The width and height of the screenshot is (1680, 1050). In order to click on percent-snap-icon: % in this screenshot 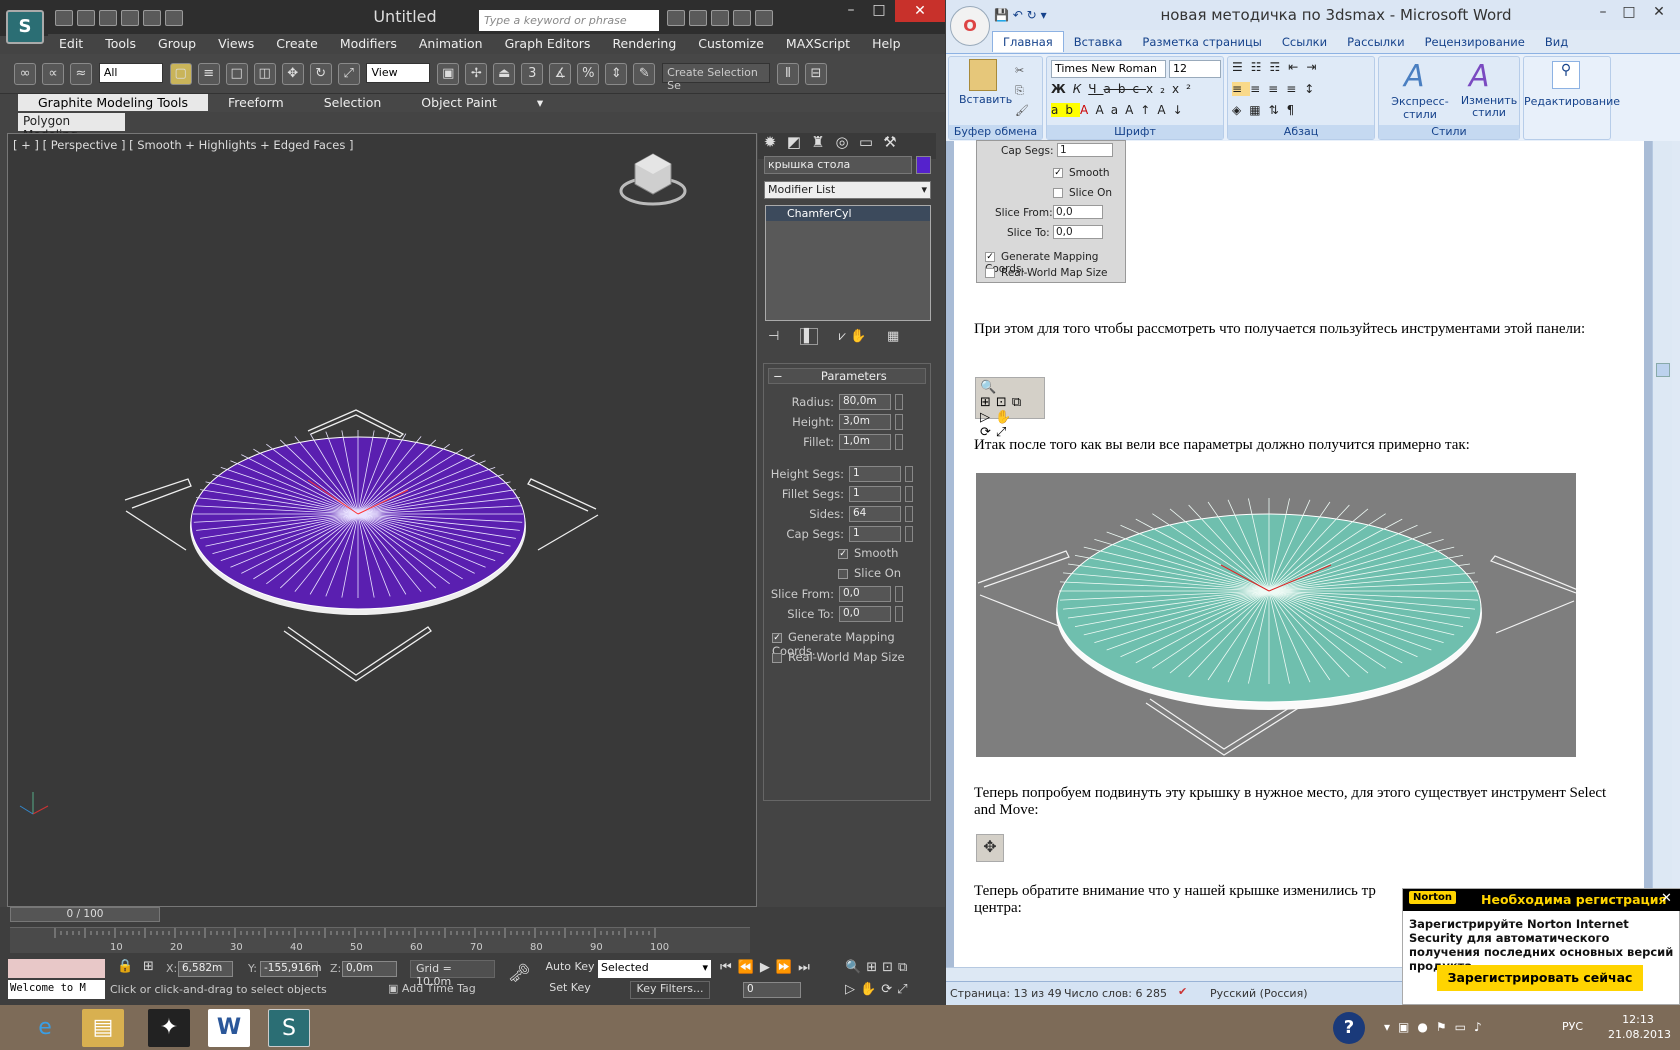, I will do `click(588, 74)`.